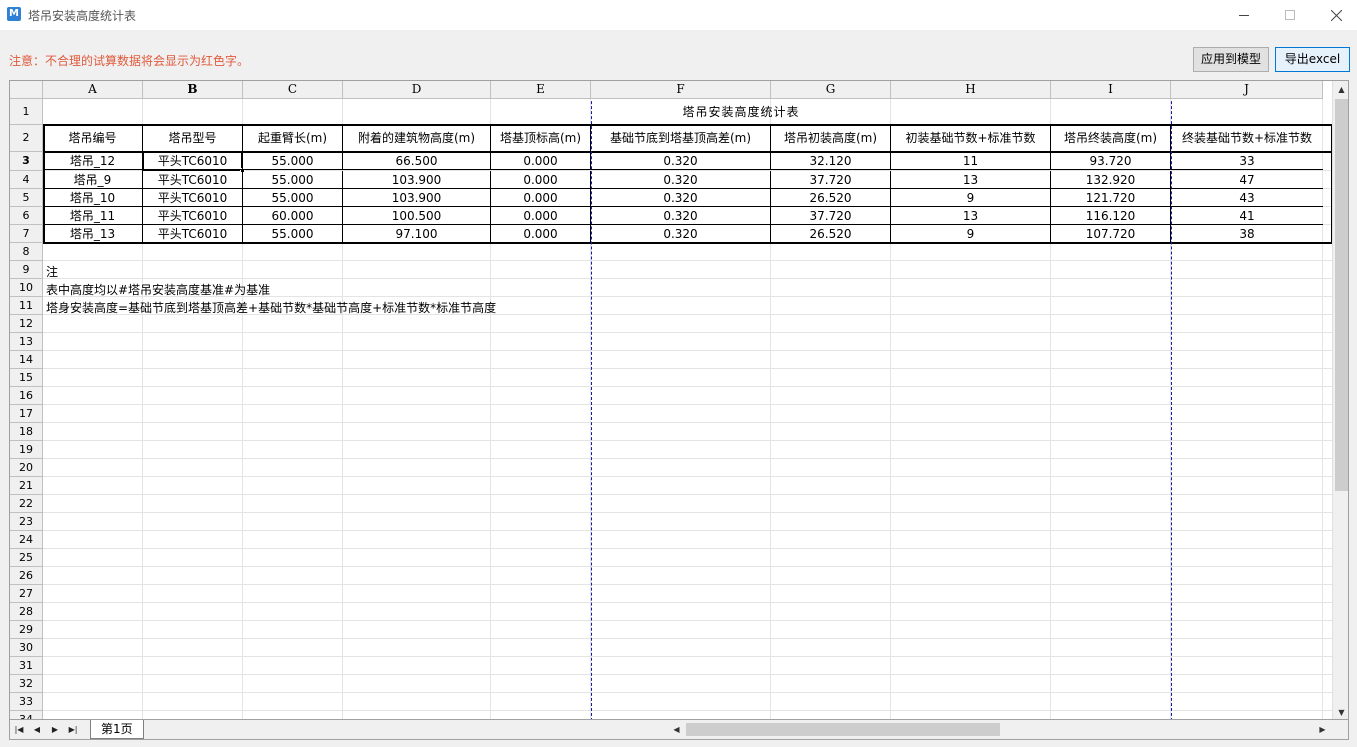 The height and width of the screenshot is (747, 1357). What do you see at coordinates (1247, 161) in the screenshot?
I see `table-cell: 33` at bounding box center [1247, 161].